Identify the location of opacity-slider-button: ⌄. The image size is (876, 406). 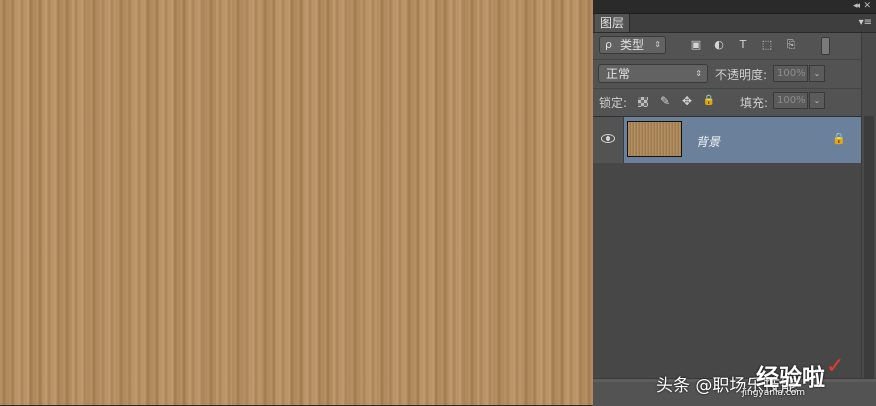
(817, 73).